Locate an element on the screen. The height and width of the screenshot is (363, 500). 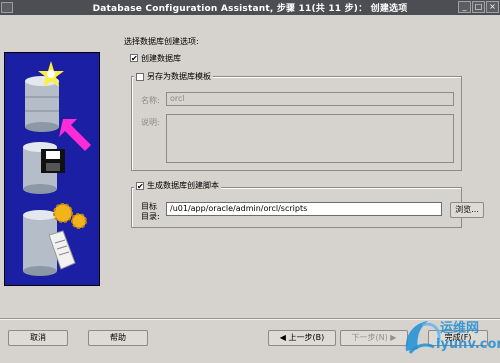
script-group-legend: ✔ 生成数据库创建脚本 is located at coordinates (177, 185).